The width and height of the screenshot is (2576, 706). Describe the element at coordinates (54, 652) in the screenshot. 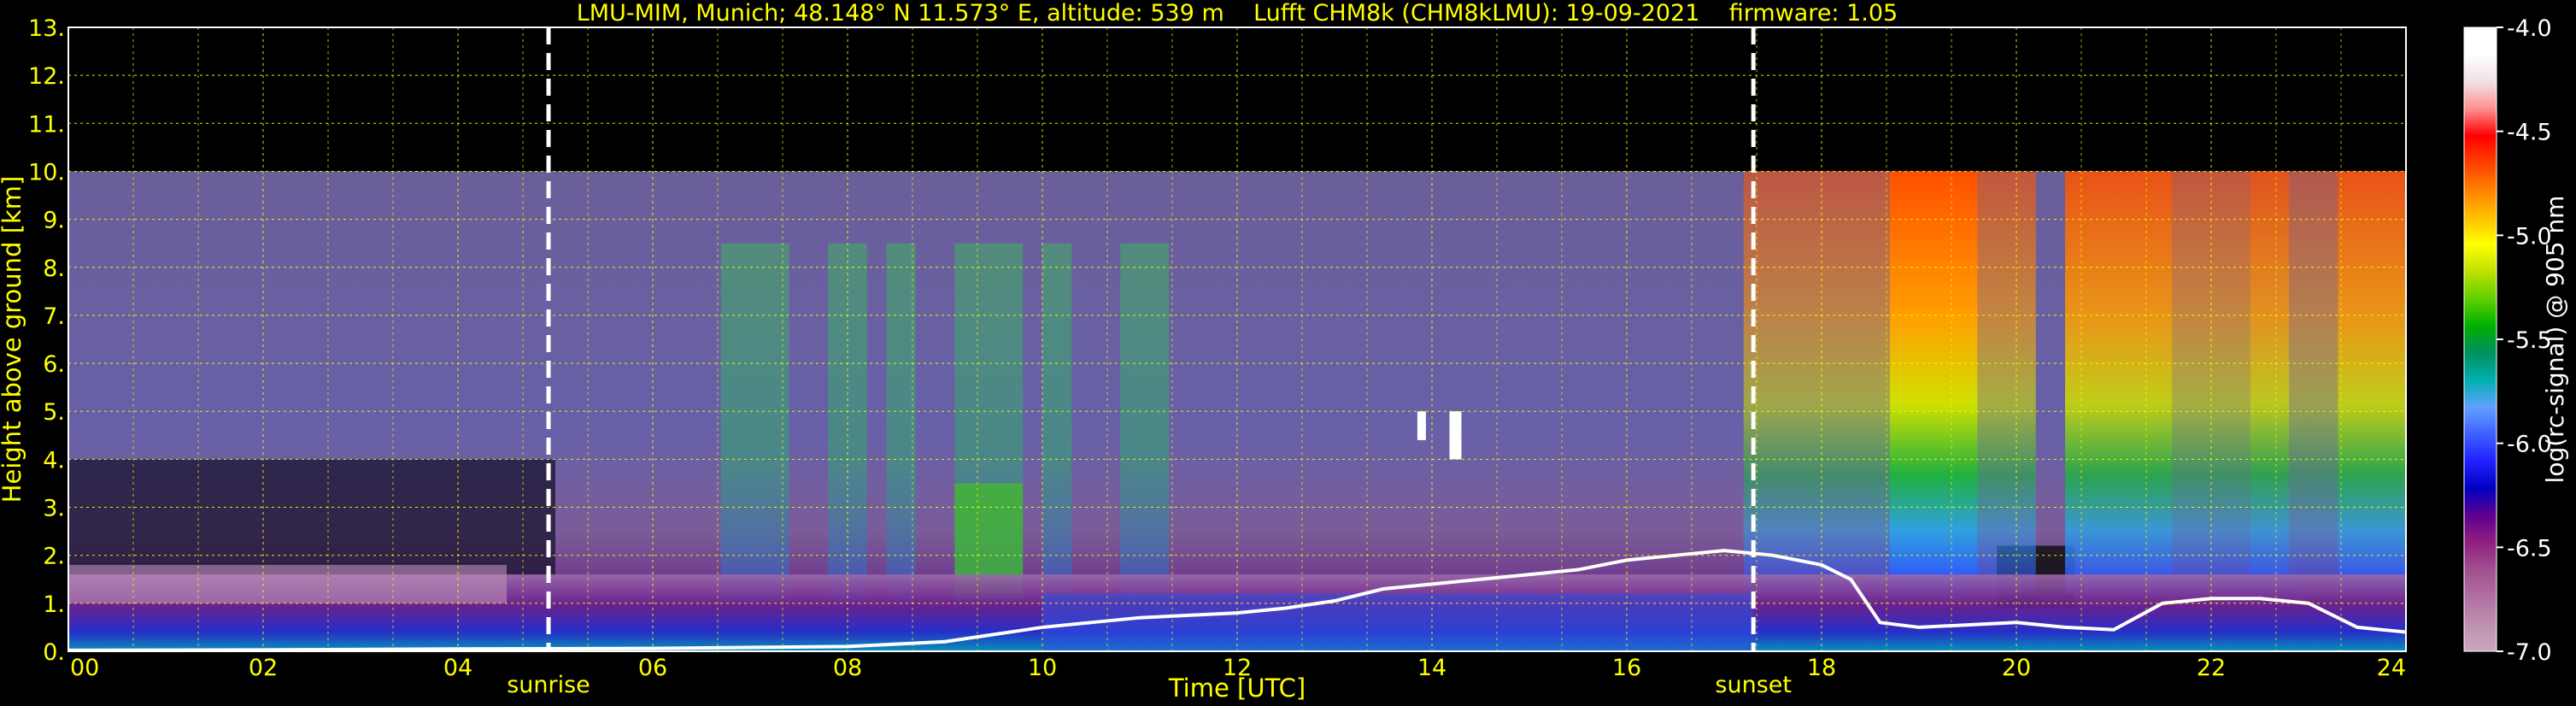

I see `y-tick-label: 0.` at that location.